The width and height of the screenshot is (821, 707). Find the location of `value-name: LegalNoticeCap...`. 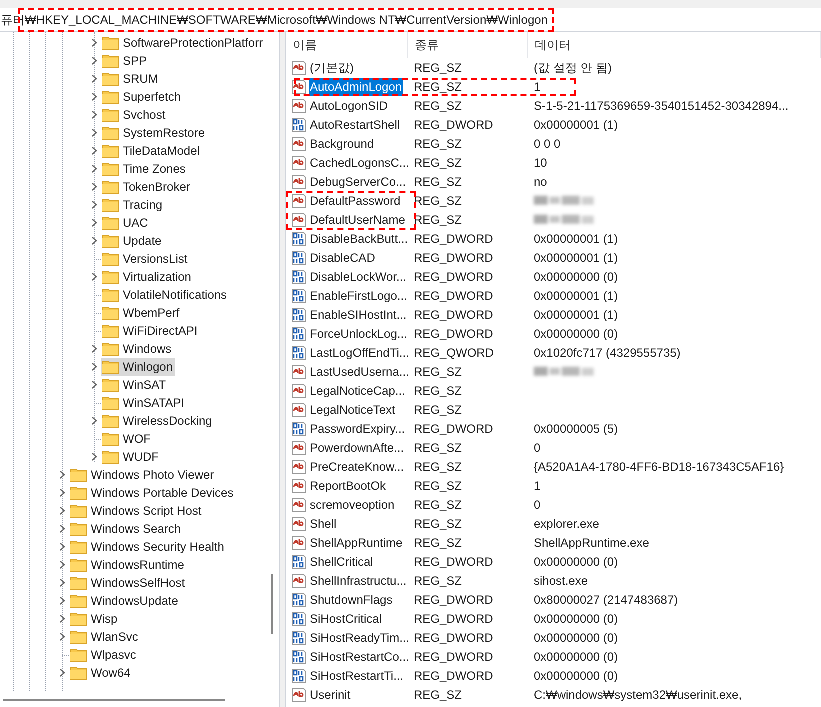

value-name: LegalNoticeCap... is located at coordinates (357, 391).